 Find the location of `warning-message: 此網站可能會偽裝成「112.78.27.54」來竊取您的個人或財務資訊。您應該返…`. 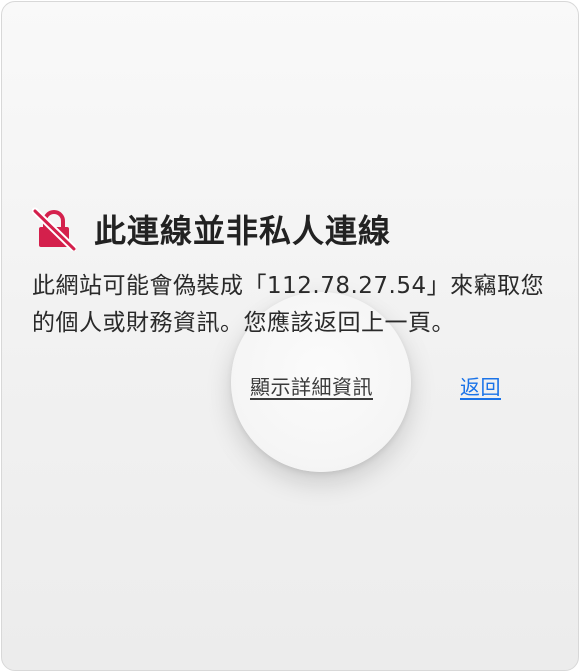

warning-message: 此網站可能會偽裝成「112.78.27.54」來竊取您的個人或財務資訊。您應該返… is located at coordinates (288, 304).